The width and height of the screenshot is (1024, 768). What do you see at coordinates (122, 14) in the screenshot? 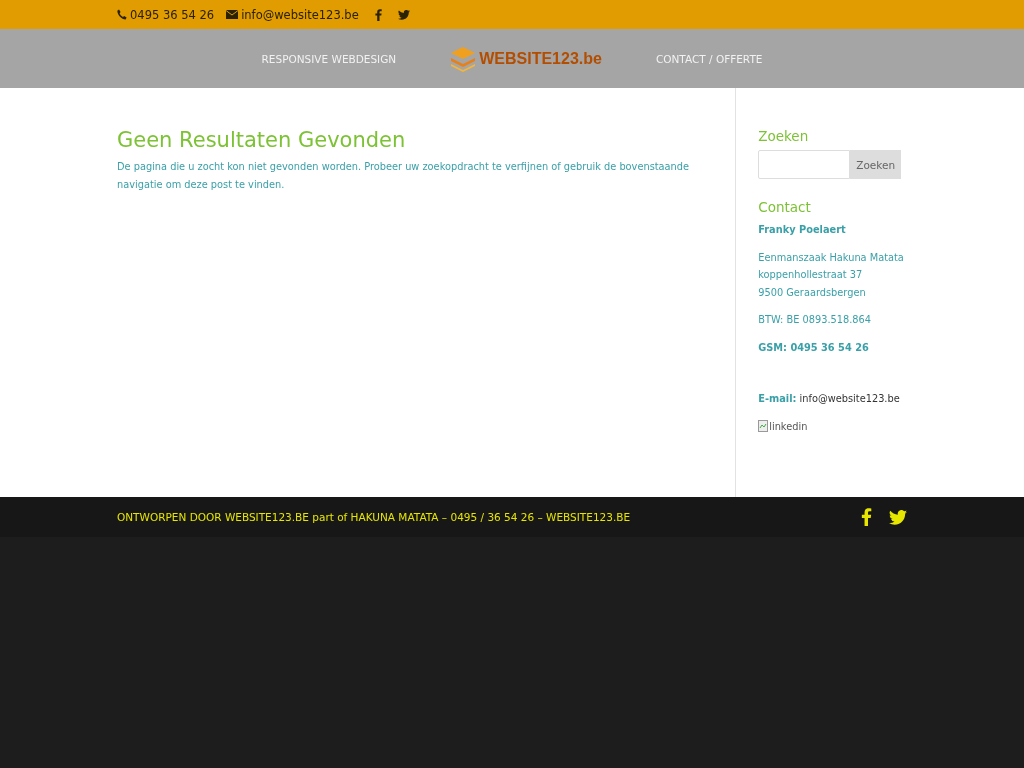
I see `phone-icon` at bounding box center [122, 14].